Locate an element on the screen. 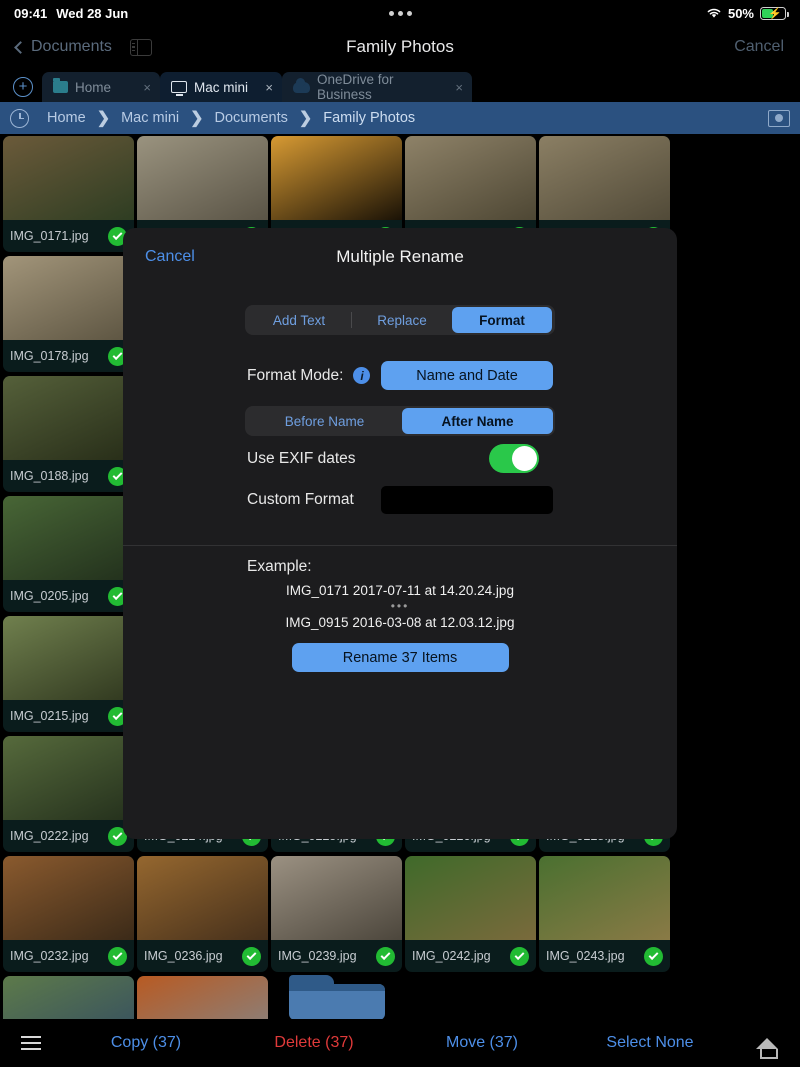 This screenshot has width=800, height=1067. file-grid-item: IMG_0205.jpg is located at coordinates (68, 554).